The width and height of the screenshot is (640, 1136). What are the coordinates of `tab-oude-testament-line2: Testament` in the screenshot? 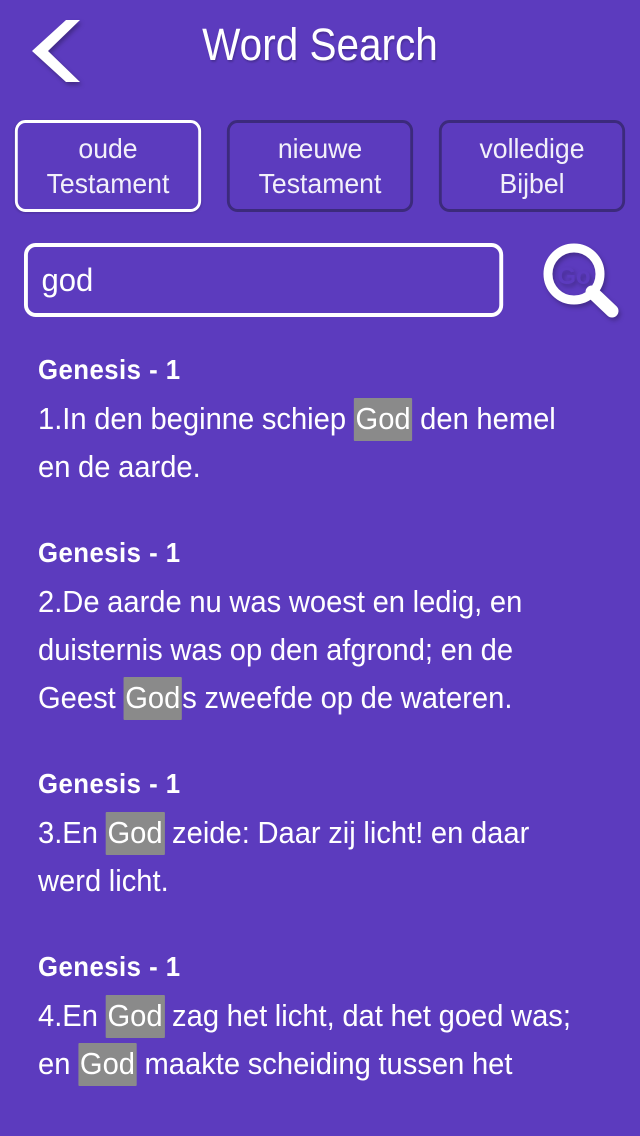 It's located at (108, 183).